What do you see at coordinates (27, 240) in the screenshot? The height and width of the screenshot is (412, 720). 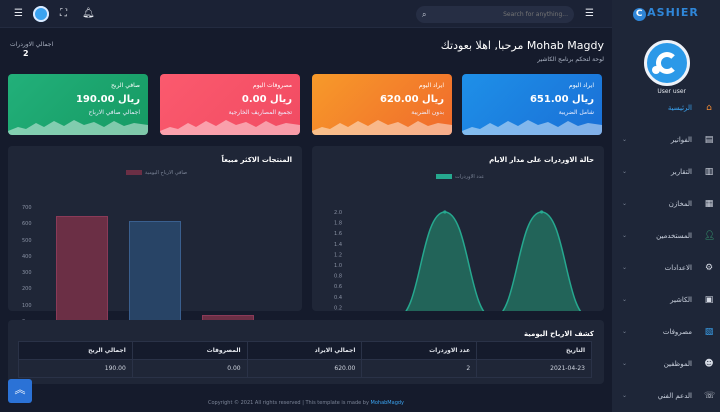 I see `bar-y-tick: 500` at bounding box center [27, 240].